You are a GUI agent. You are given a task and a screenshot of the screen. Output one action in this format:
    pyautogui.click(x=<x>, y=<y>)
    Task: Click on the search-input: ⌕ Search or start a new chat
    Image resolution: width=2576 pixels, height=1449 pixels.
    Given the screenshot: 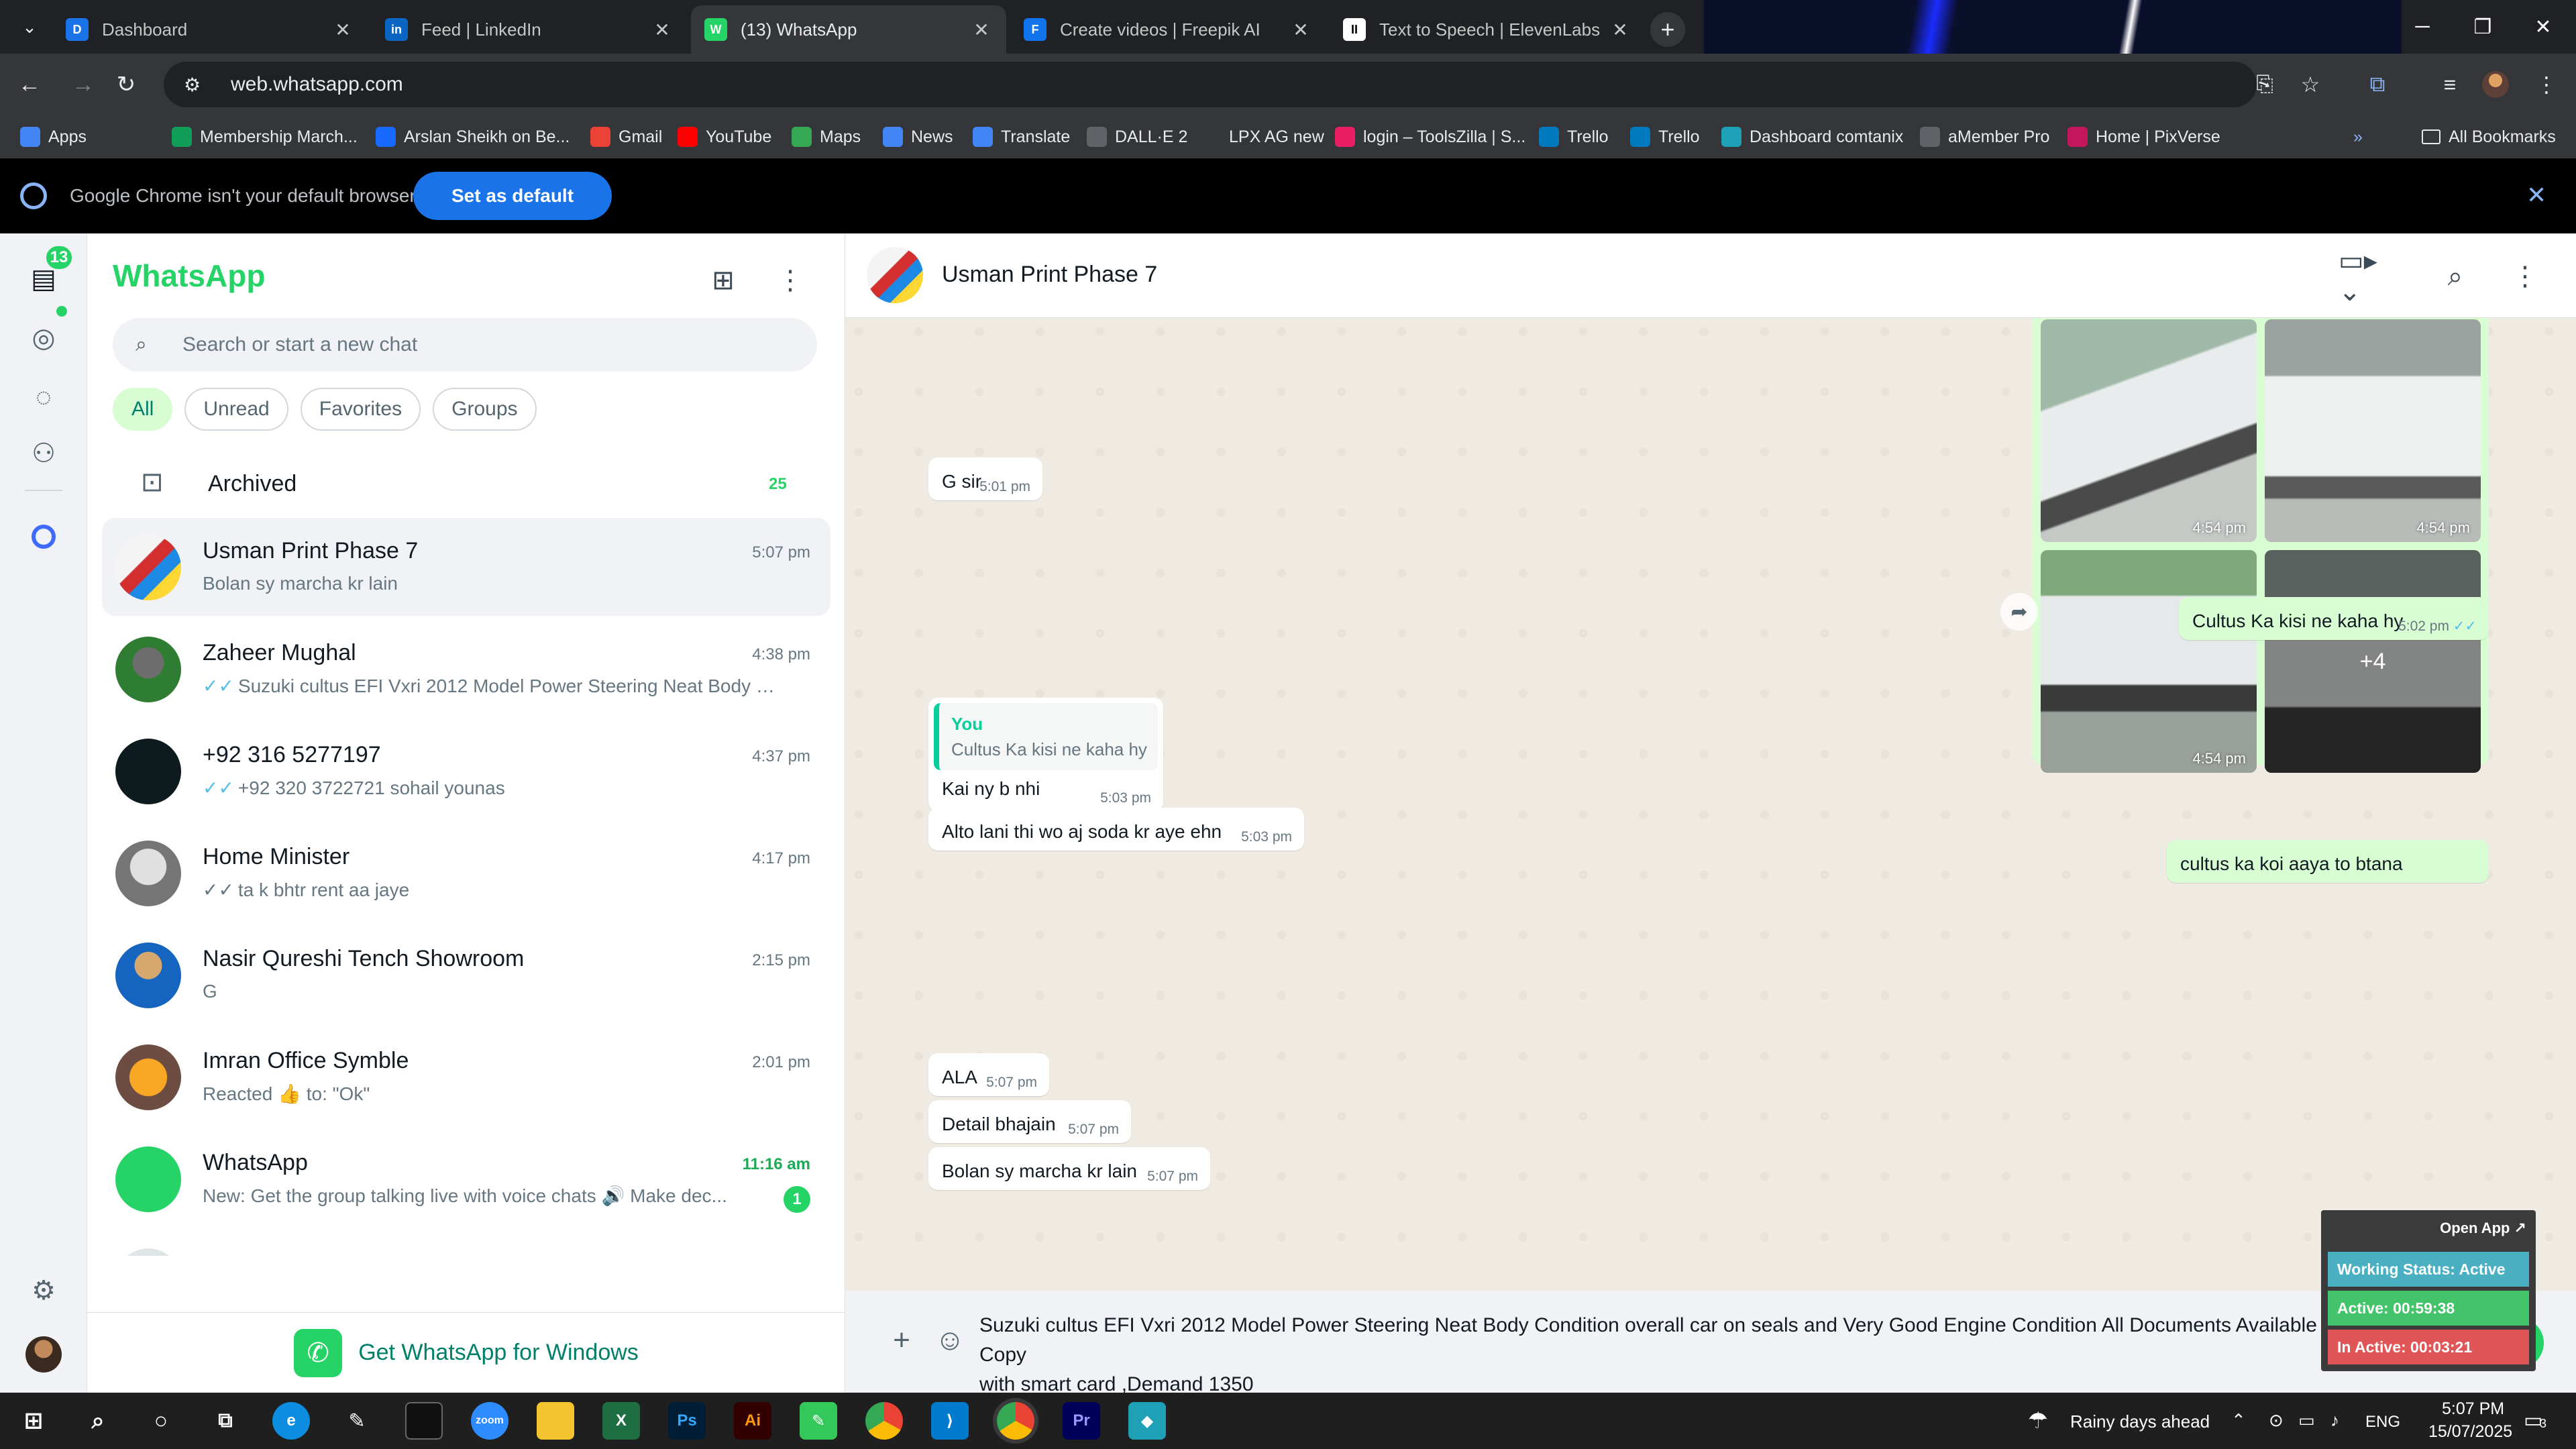 What is the action you would take?
    pyautogui.click(x=465, y=345)
    